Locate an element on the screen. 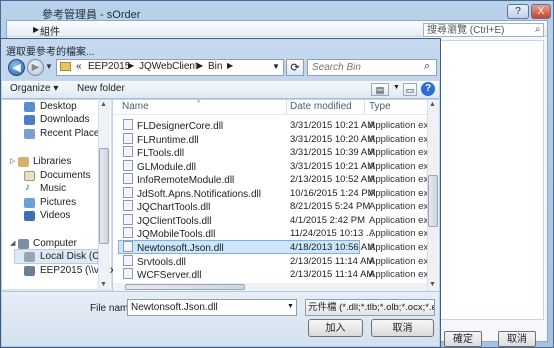 The width and height of the screenshot is (554, 348). help-button: ? is located at coordinates (518, 11).